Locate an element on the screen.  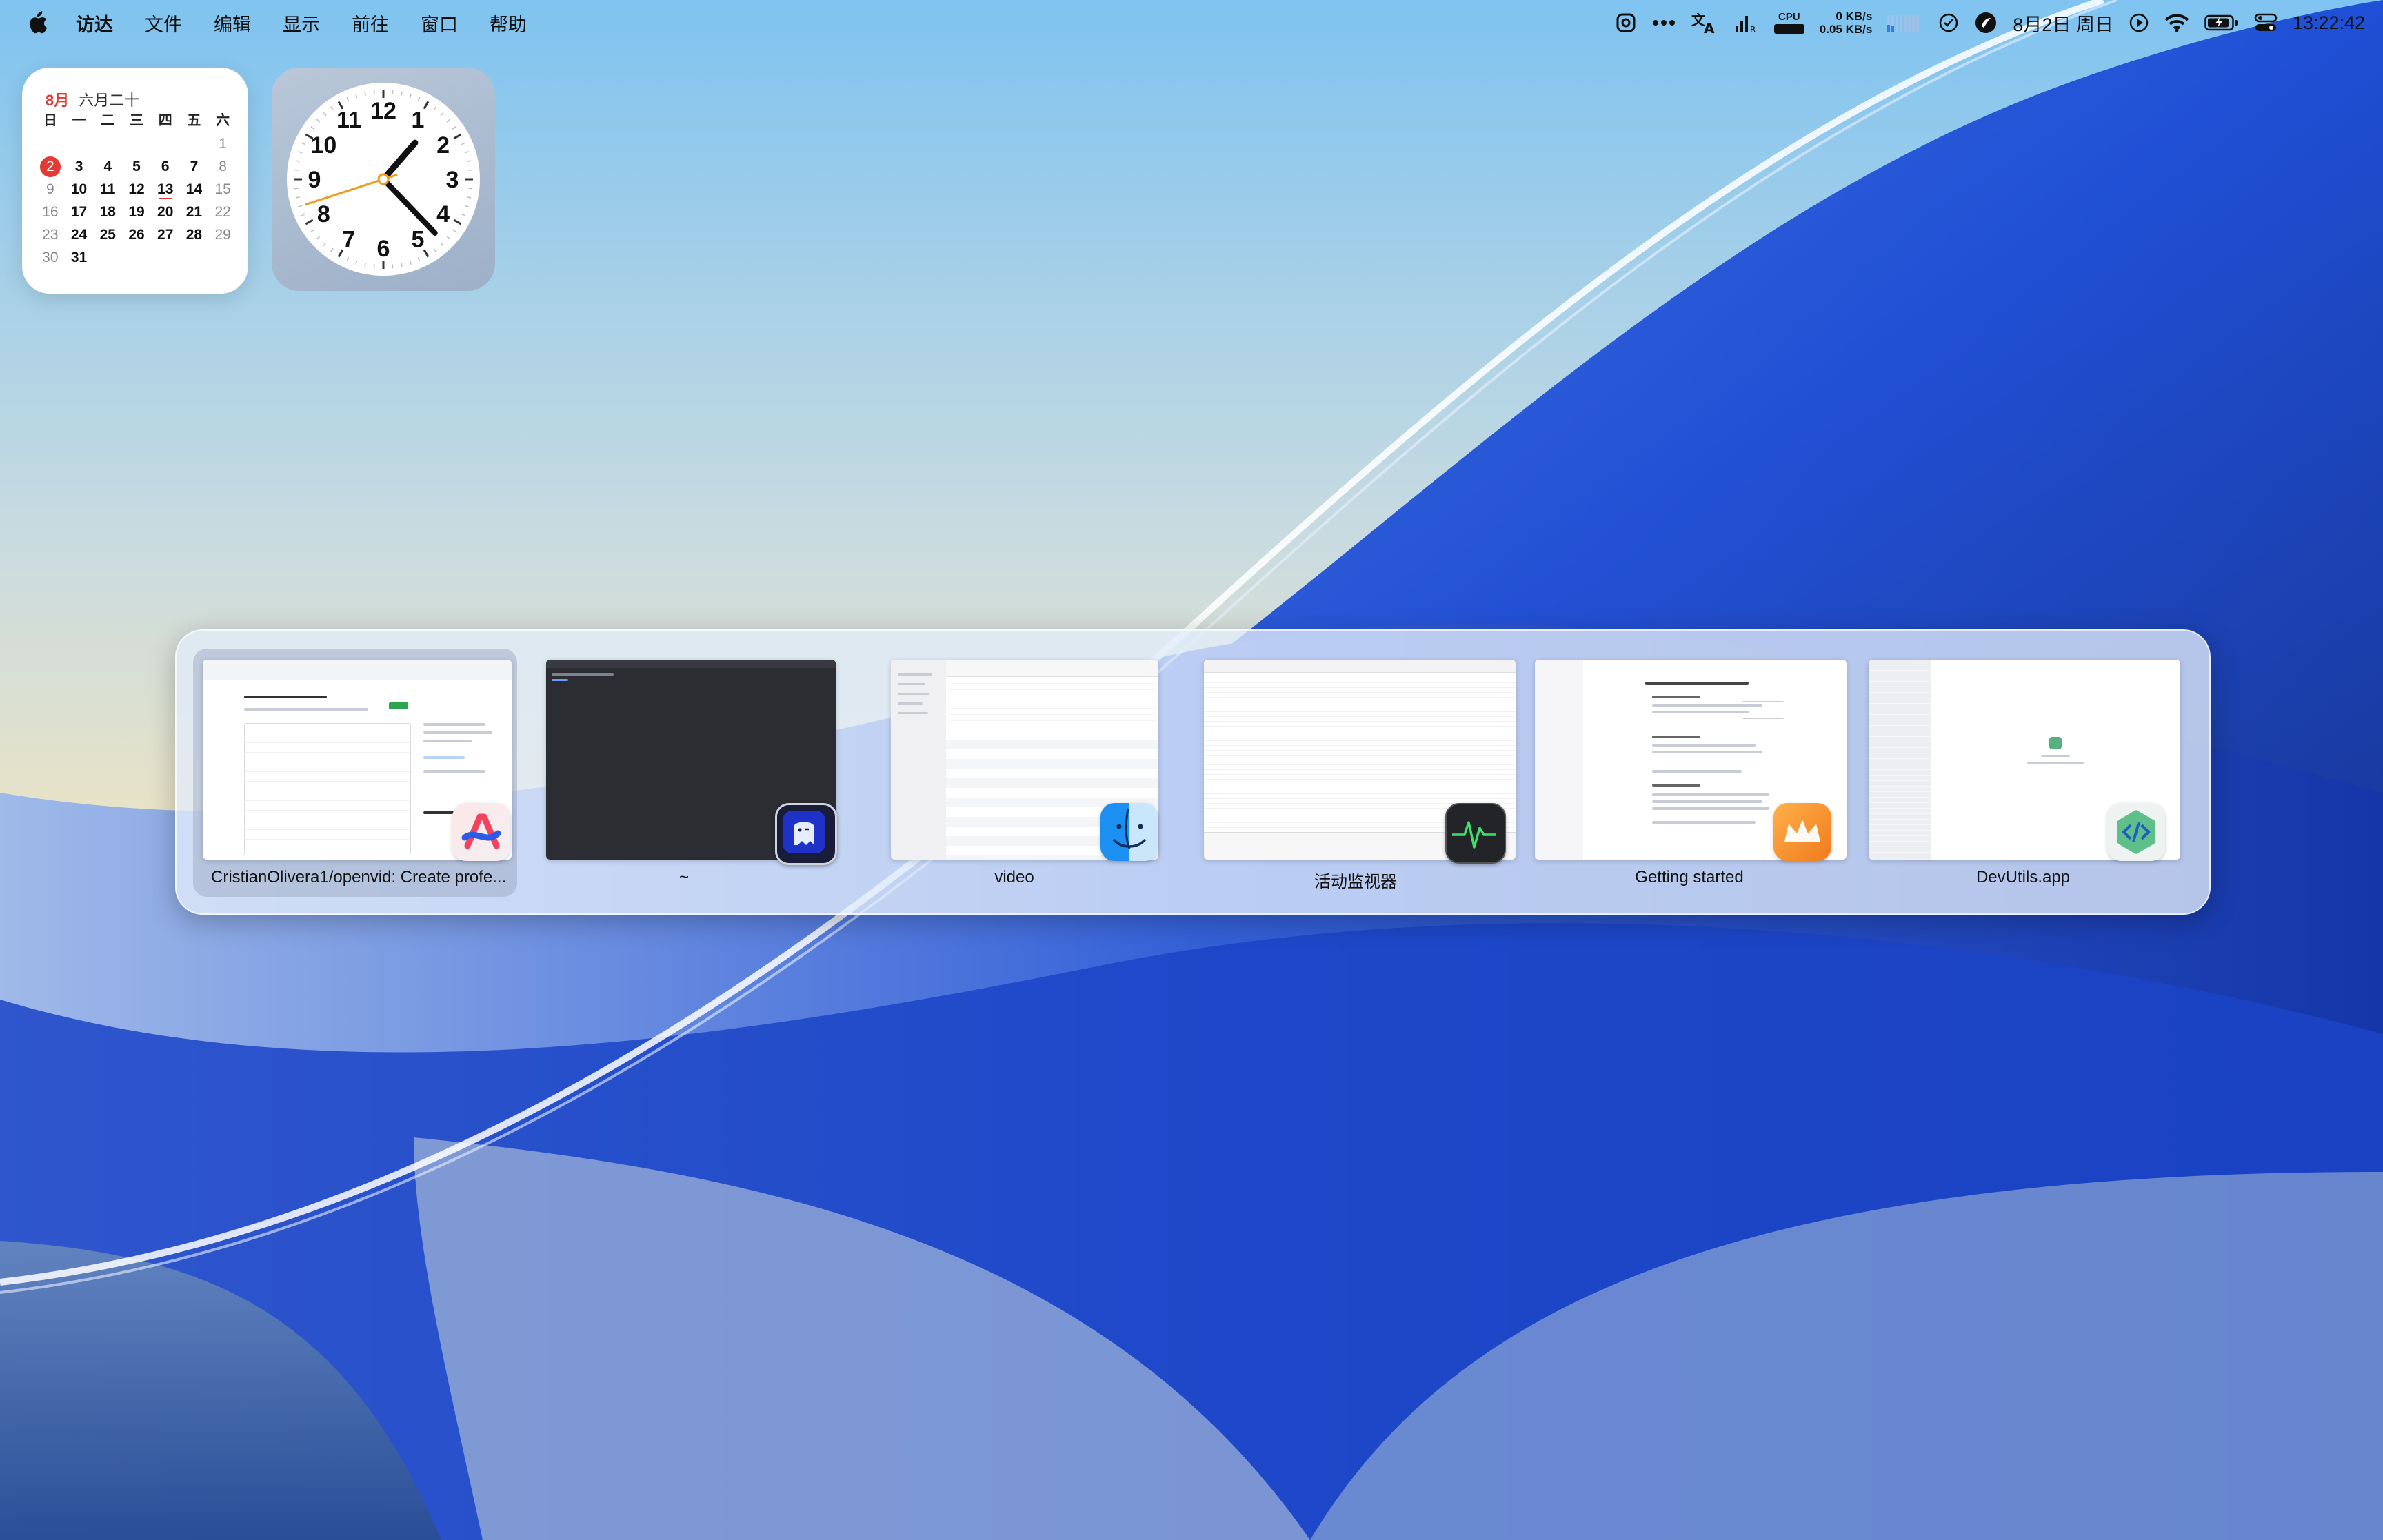
translate-icon: 文A is located at coordinates (1705, 22).